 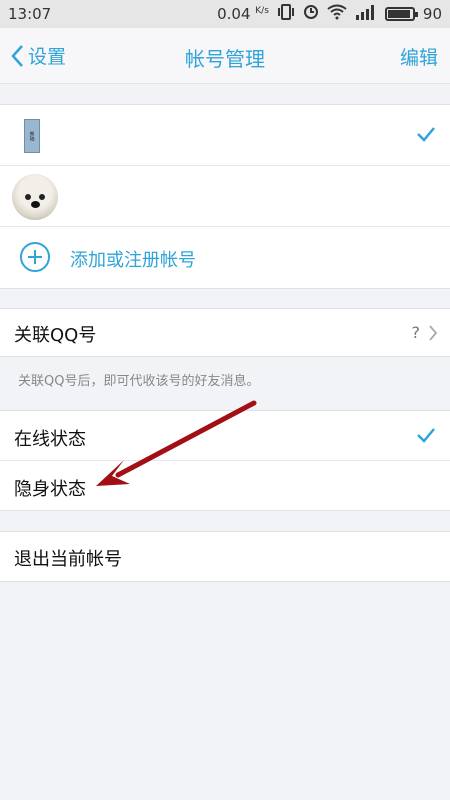 I want to click on alarm-icon, so click(x=311, y=14).